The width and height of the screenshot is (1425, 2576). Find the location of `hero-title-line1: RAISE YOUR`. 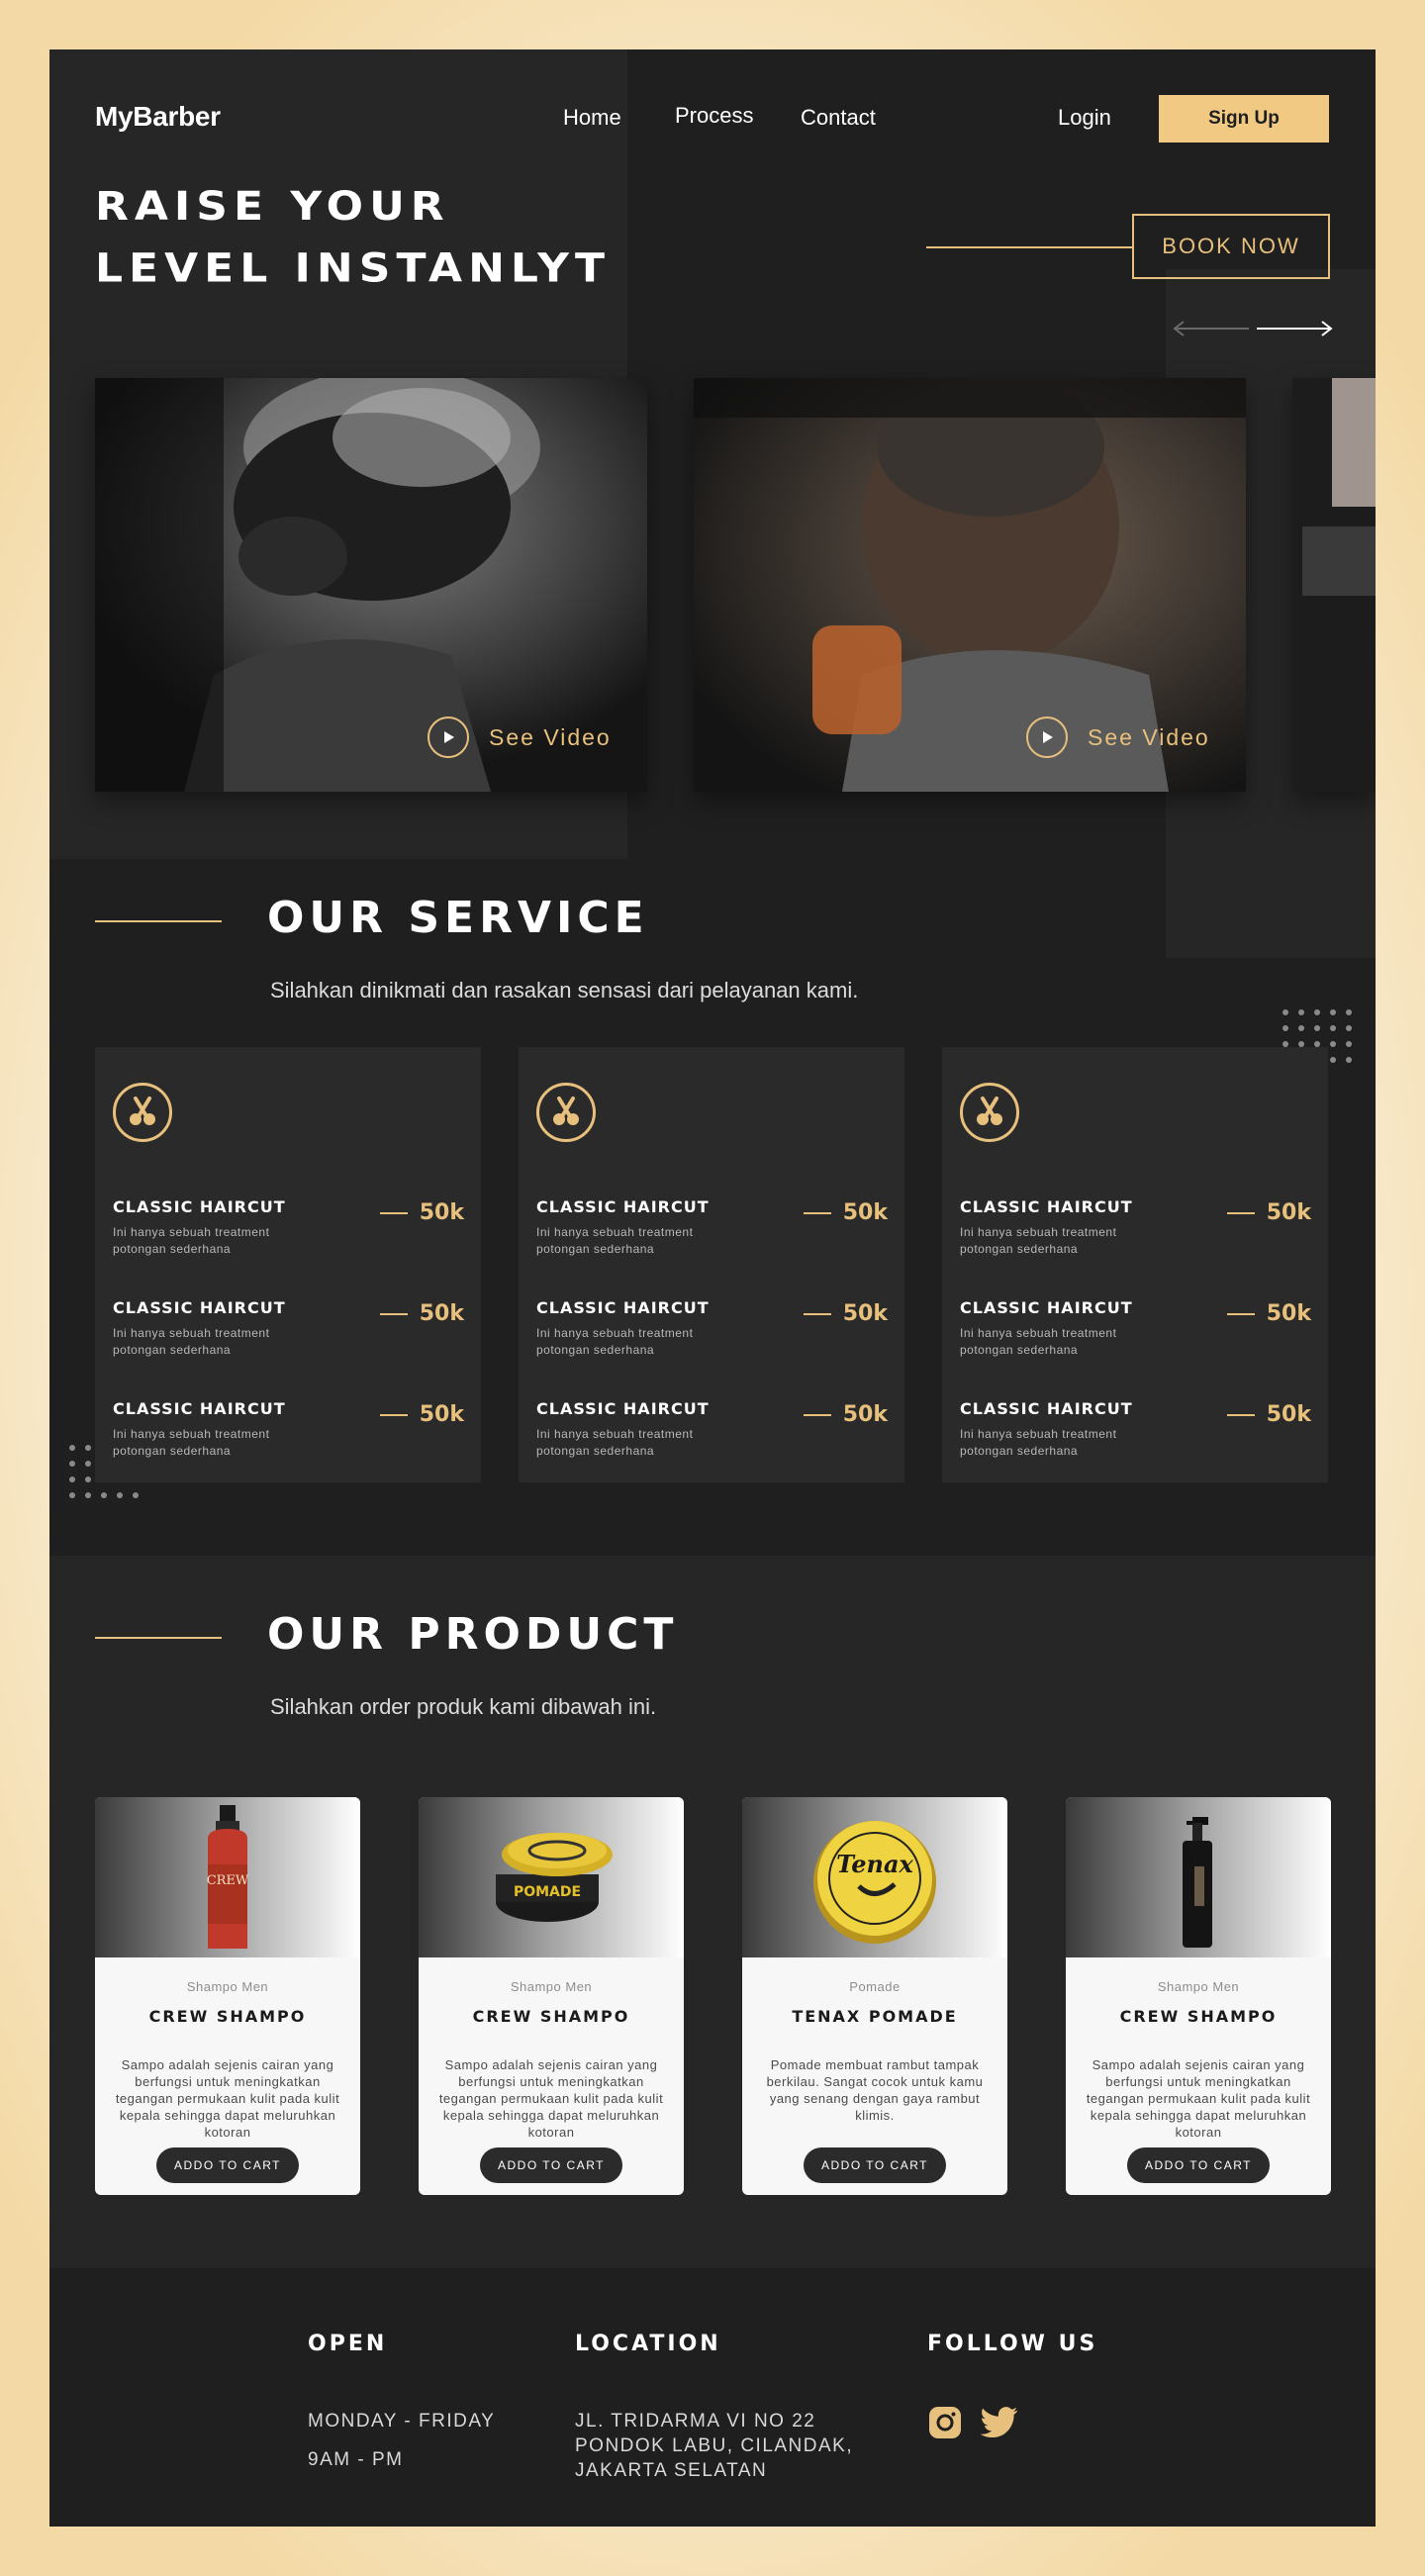

hero-title-line1: RAISE YOUR is located at coordinates (272, 207).